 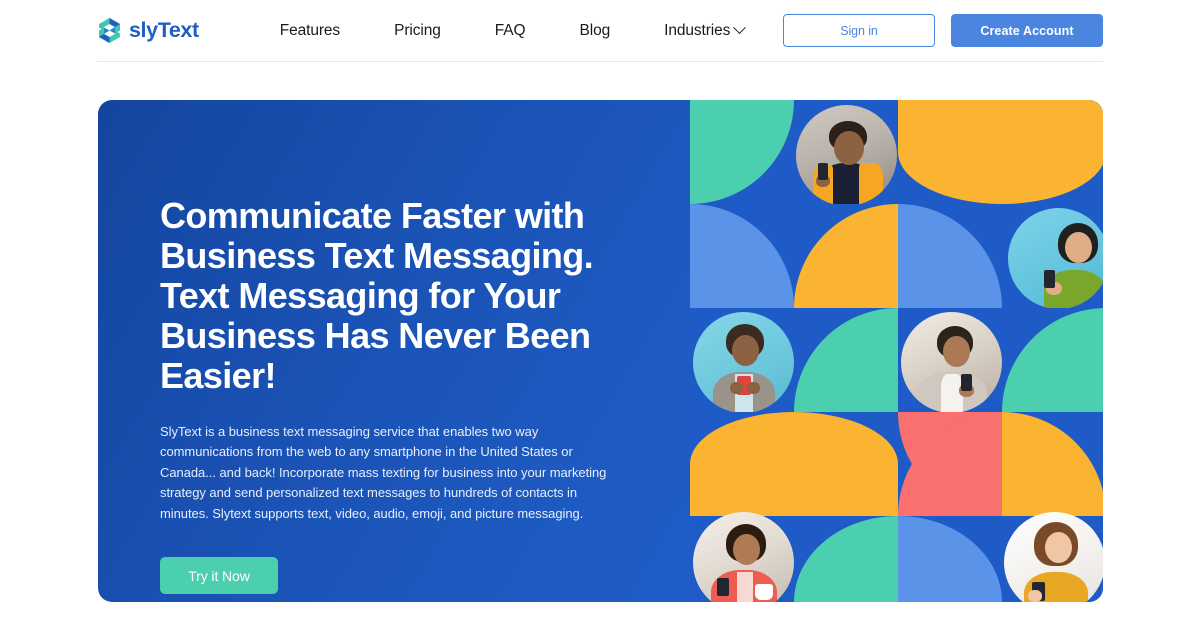 I want to click on avatar-hand, so click(x=1035, y=596).